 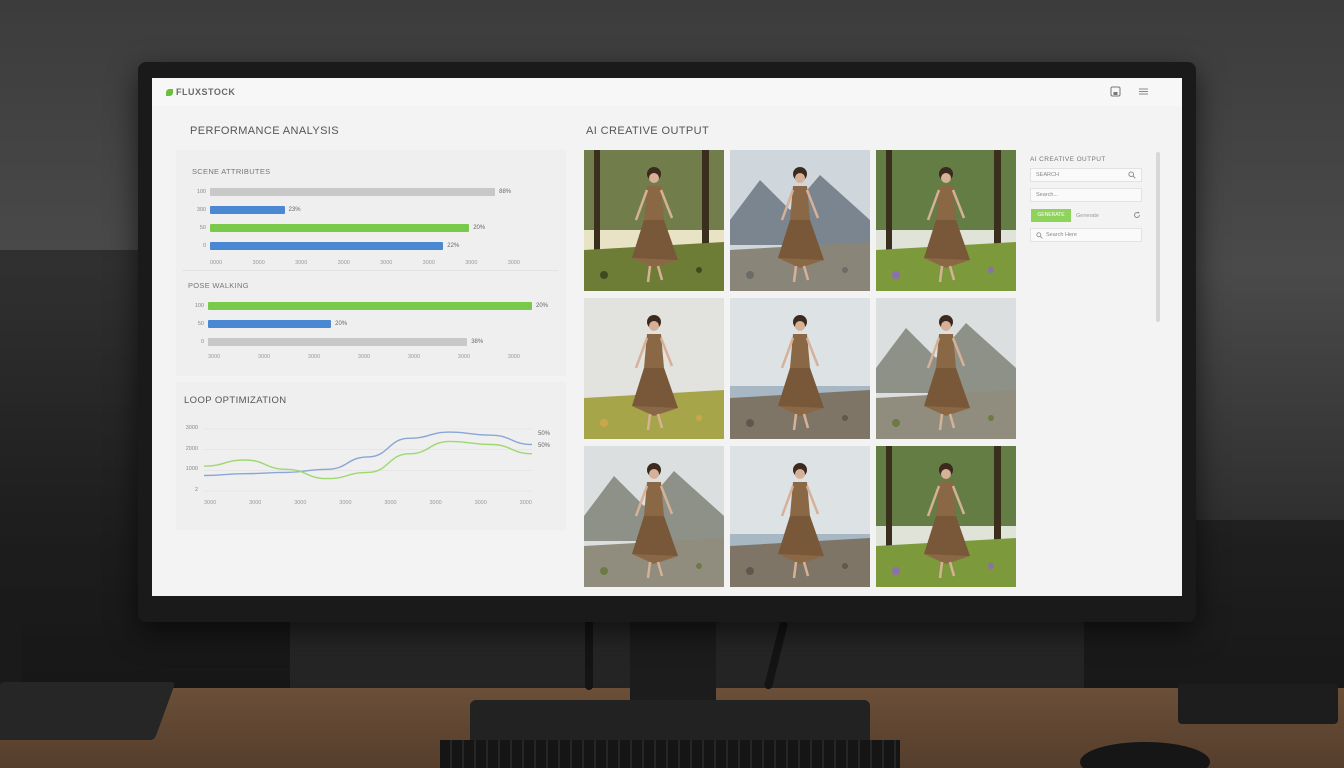 What do you see at coordinates (453, 246) in the screenshot?
I see `bar-value-label: 22%` at bounding box center [453, 246].